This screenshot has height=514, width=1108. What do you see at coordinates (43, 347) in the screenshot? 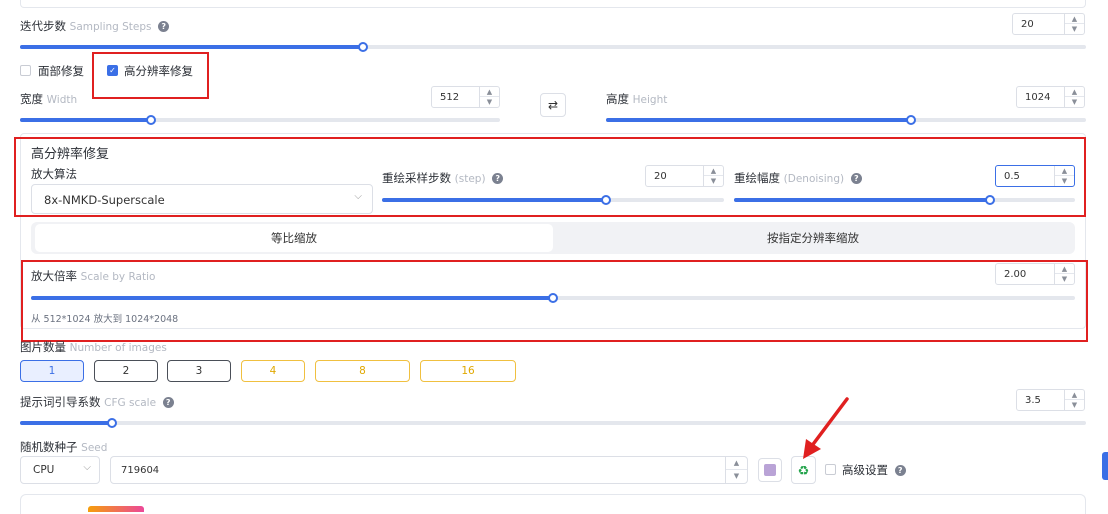
I see `count-label-text: 图片数量` at bounding box center [43, 347].